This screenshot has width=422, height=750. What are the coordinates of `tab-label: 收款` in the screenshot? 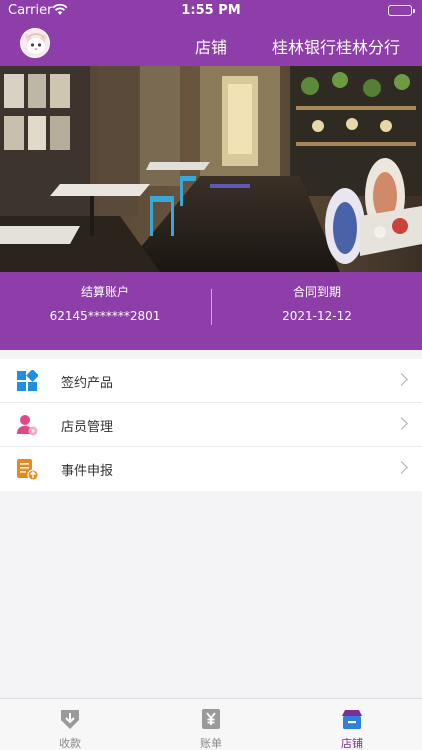 It's located at (70, 743).